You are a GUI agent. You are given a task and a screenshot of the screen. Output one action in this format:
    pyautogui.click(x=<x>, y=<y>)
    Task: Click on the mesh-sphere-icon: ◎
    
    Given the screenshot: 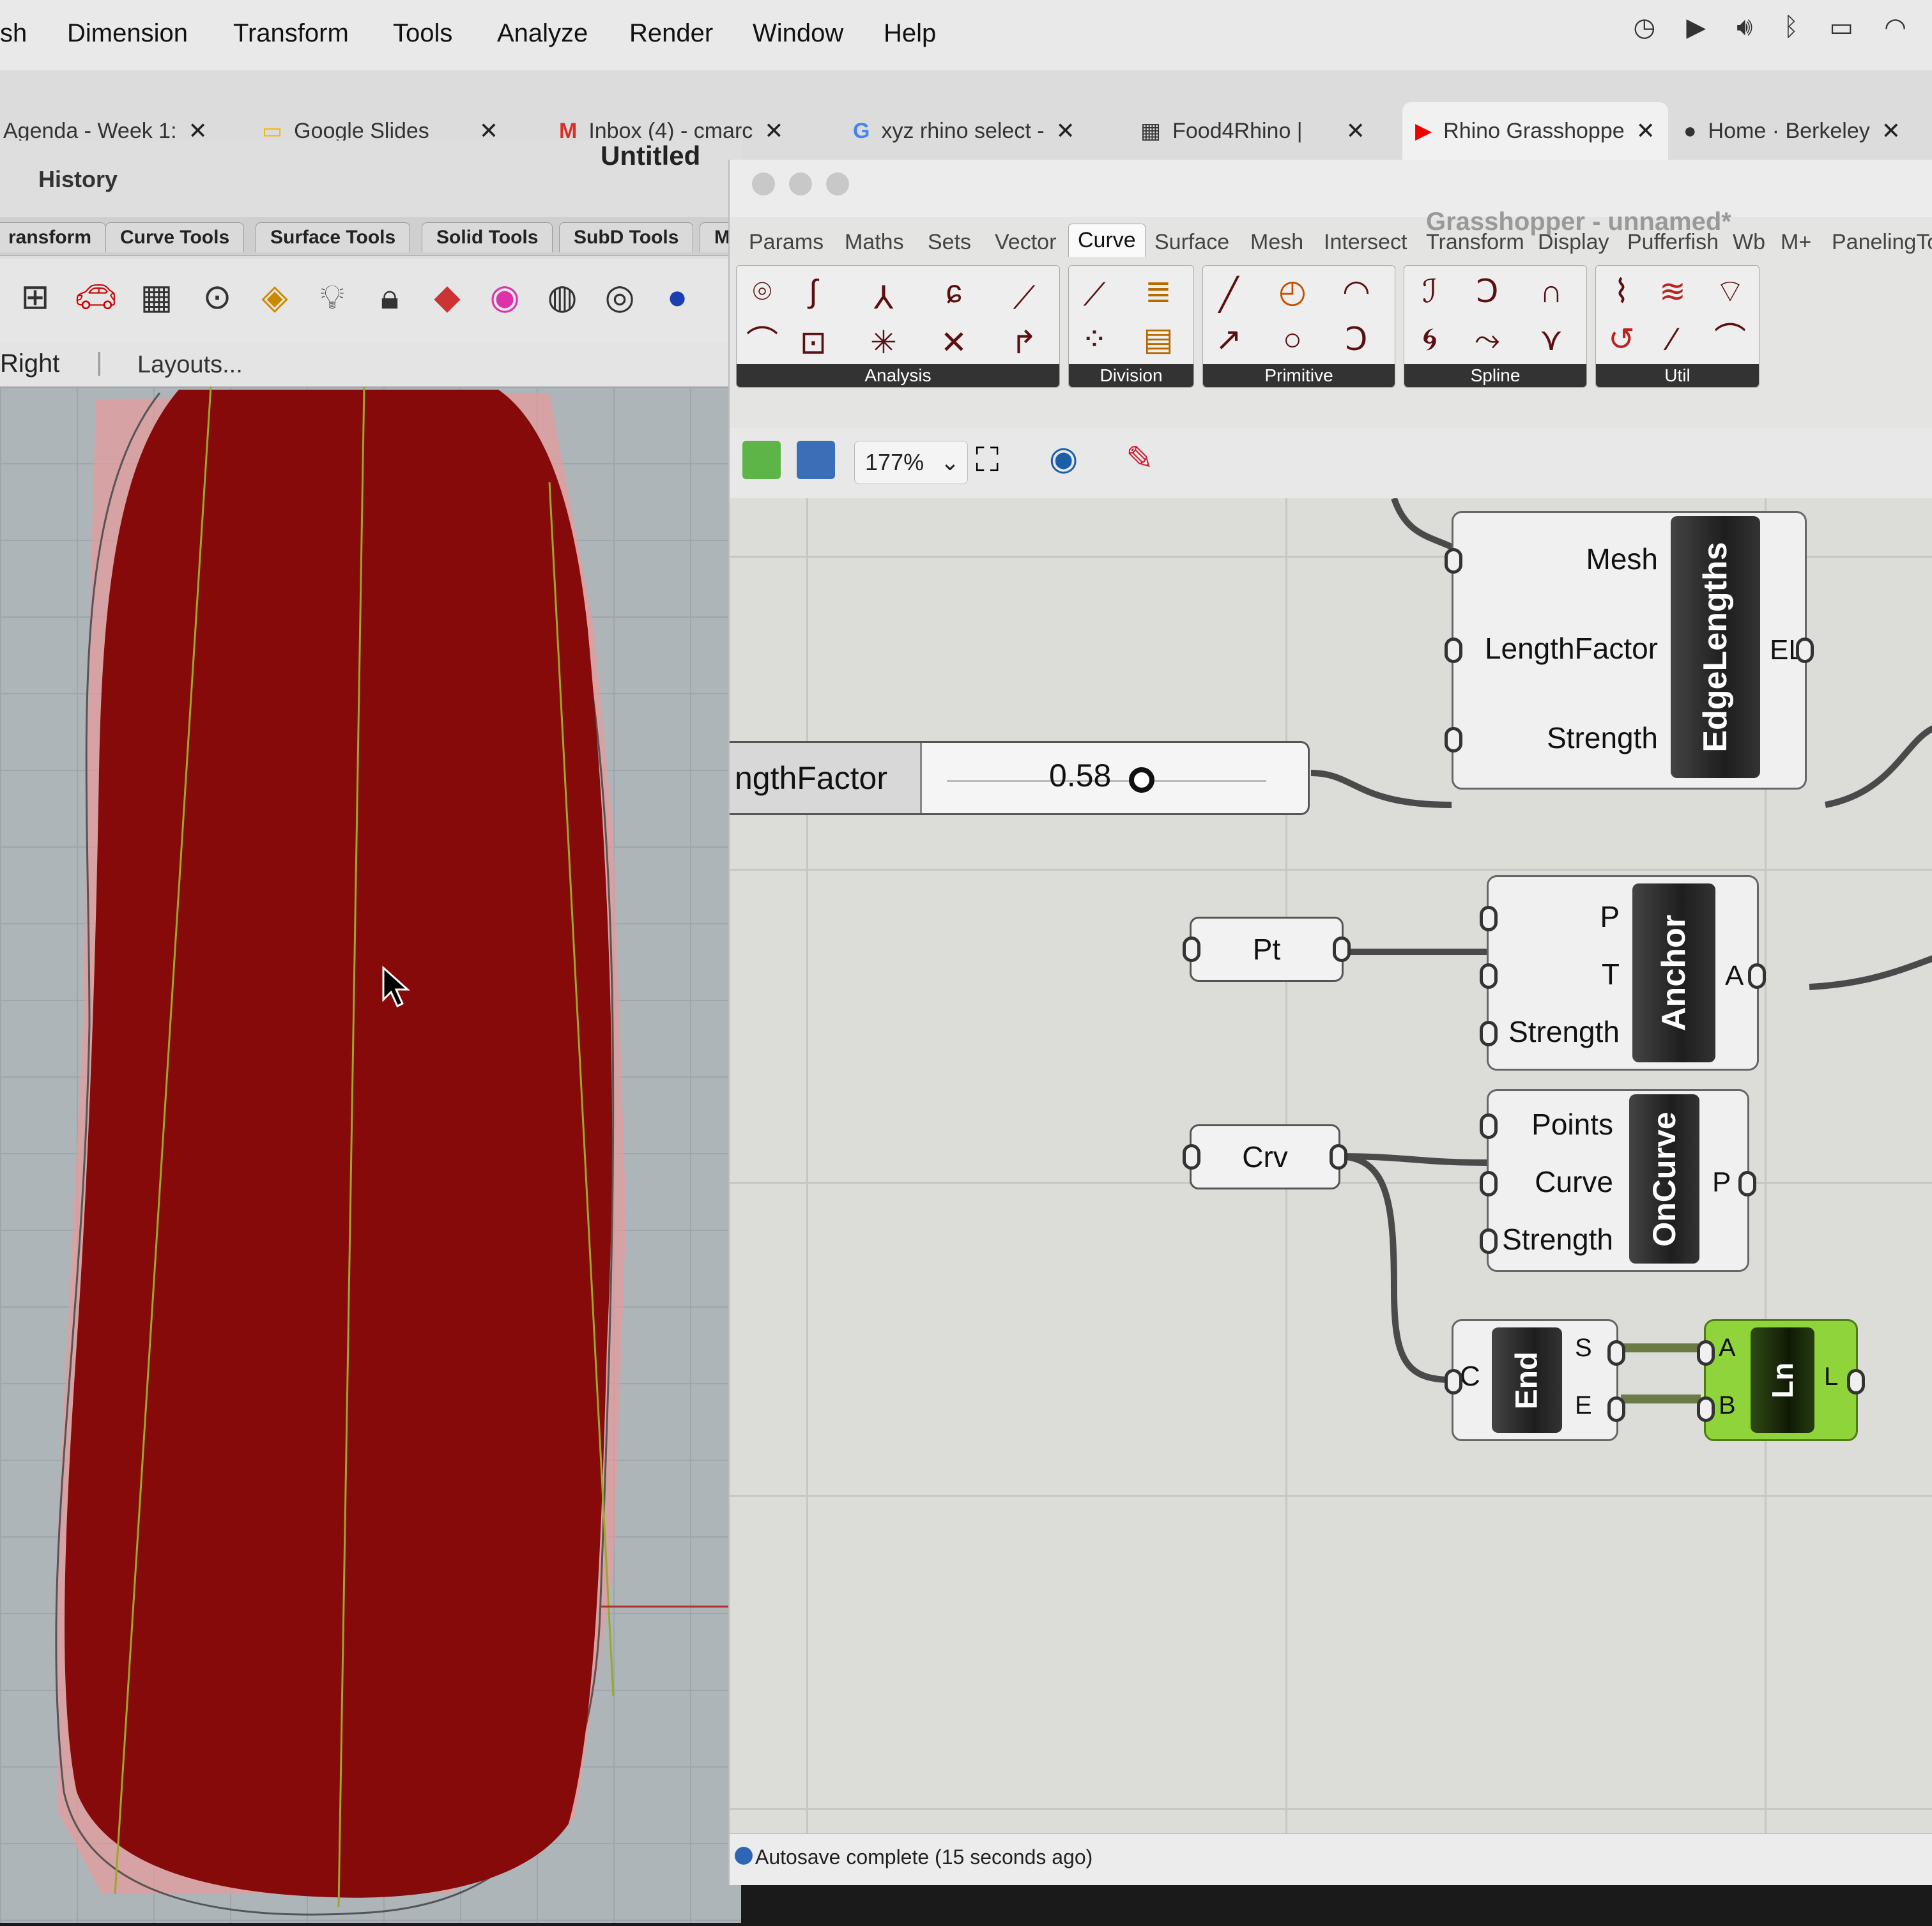 What is the action you would take?
    pyautogui.click(x=619, y=297)
    